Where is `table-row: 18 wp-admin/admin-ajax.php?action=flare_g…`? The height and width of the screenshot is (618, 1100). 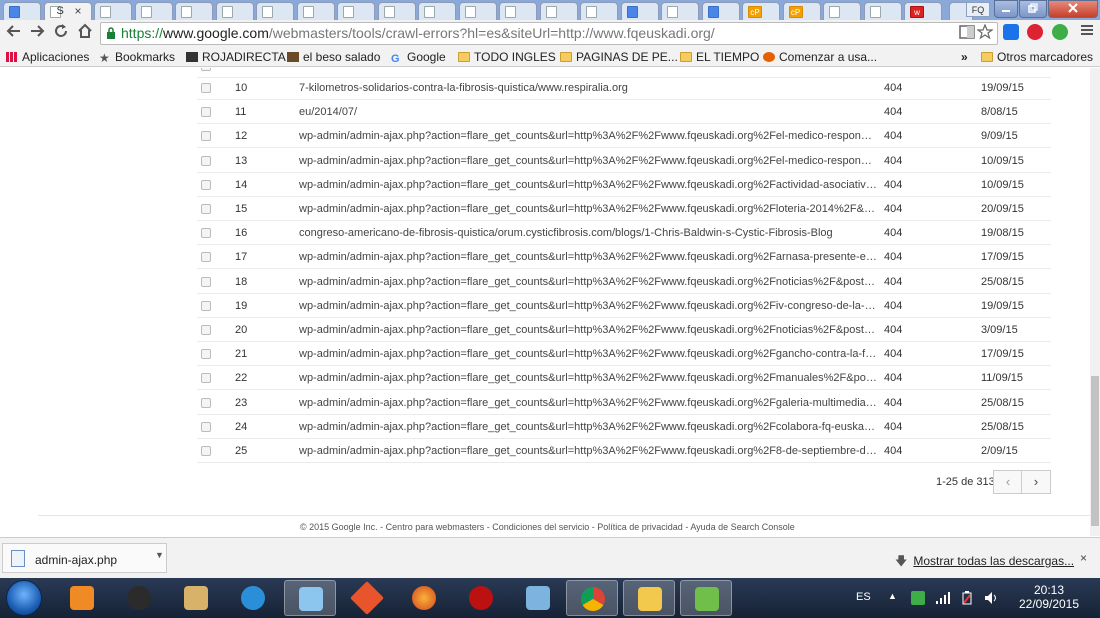
table-row: 18 wp-admin/admin-ajax.php?action=flare_g… is located at coordinates (624, 282).